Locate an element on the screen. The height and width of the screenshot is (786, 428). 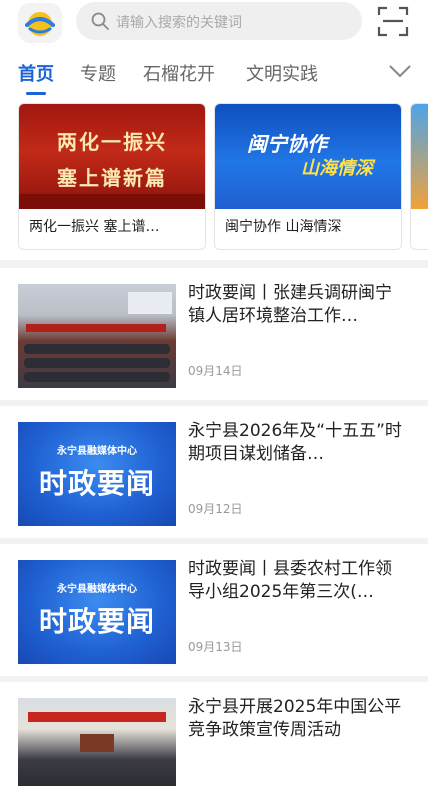
news-date: 09月12日 is located at coordinates (215, 509).